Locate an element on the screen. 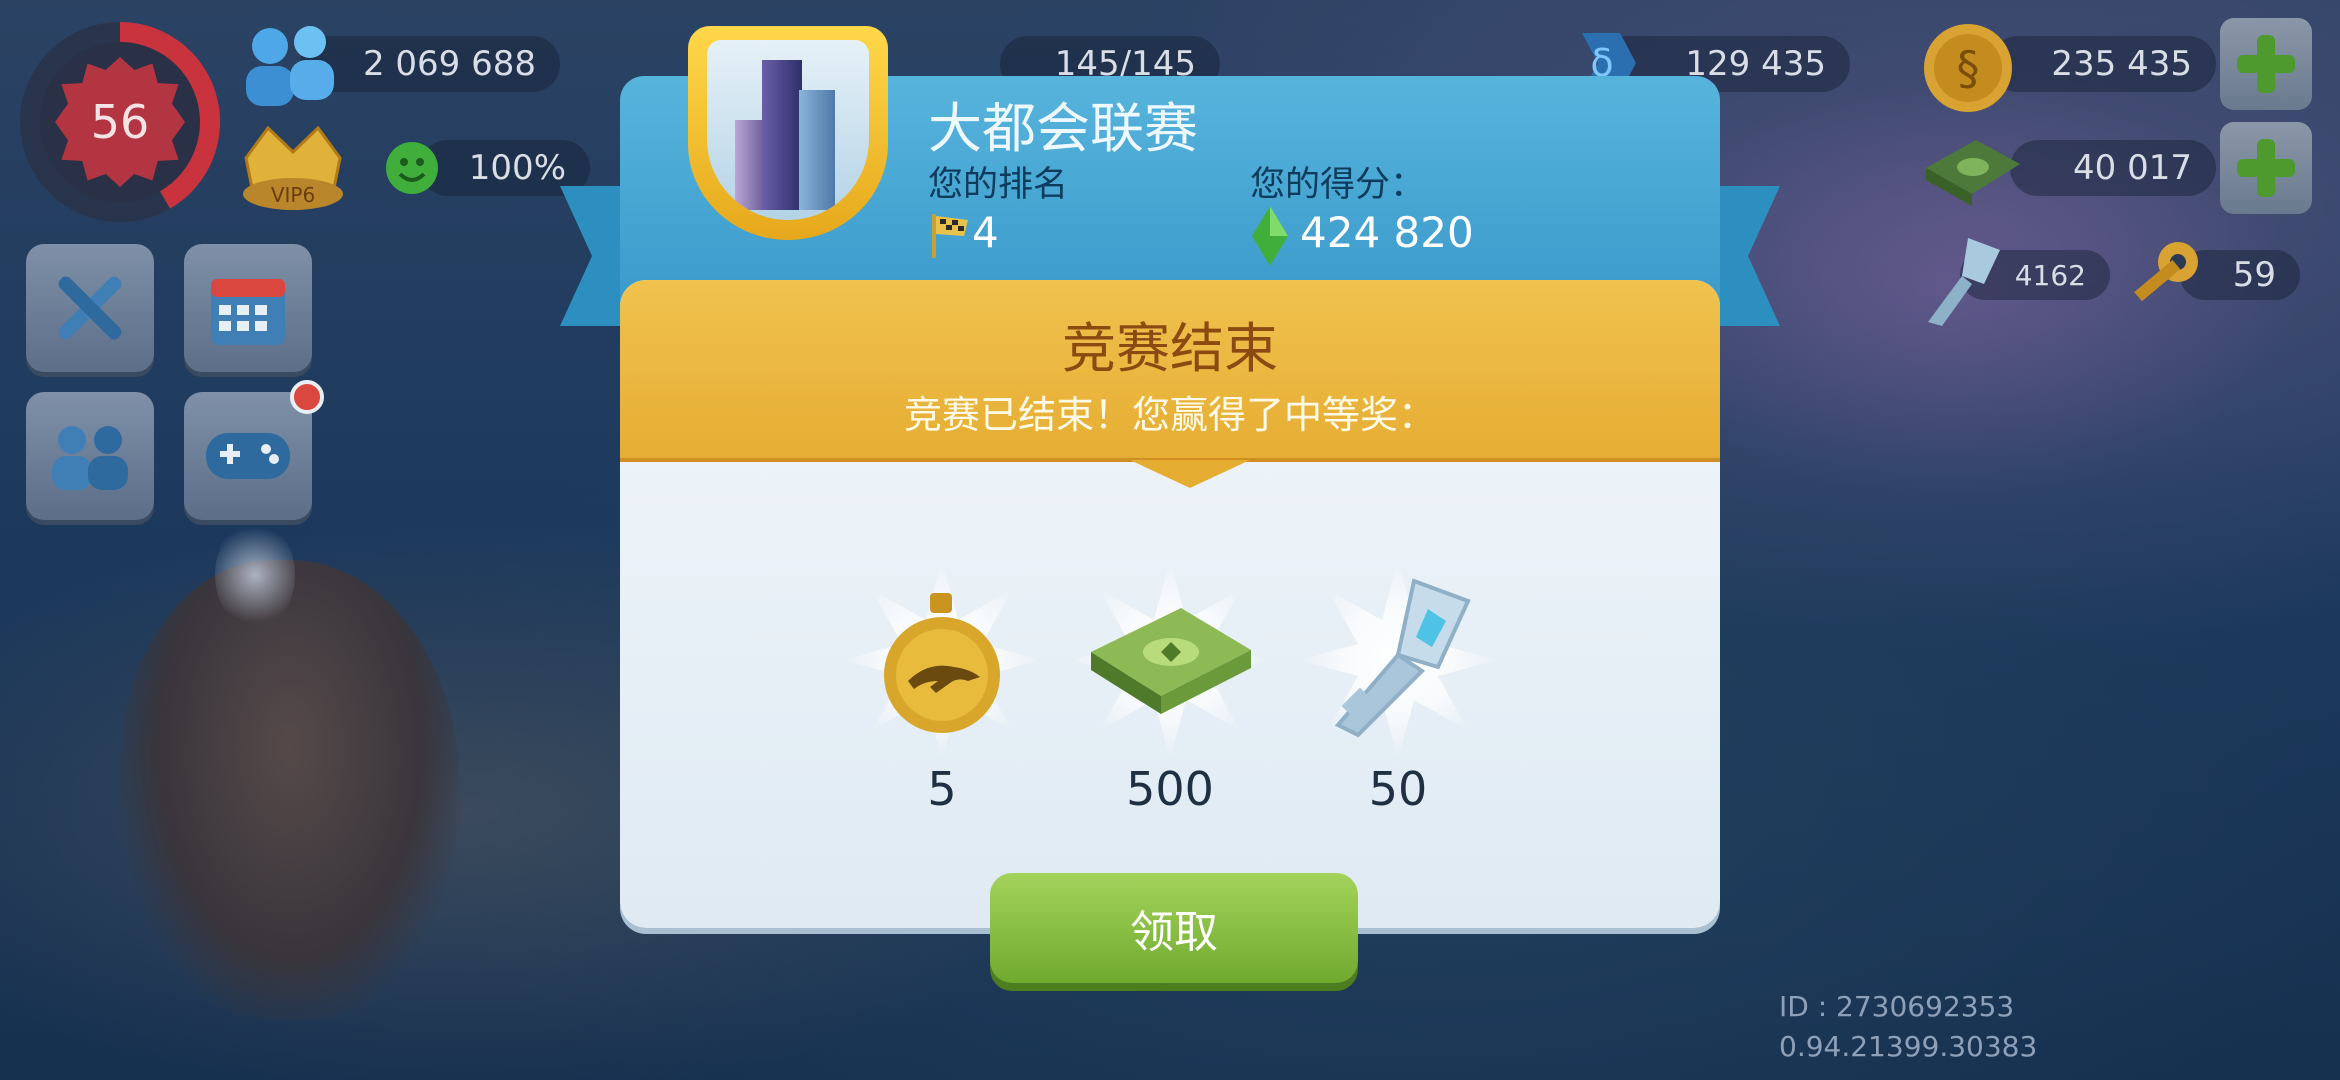 Image resolution: width=2340 pixels, height=1080 pixels. simoleon-cash-stack-icon is located at coordinates (1171, 661).